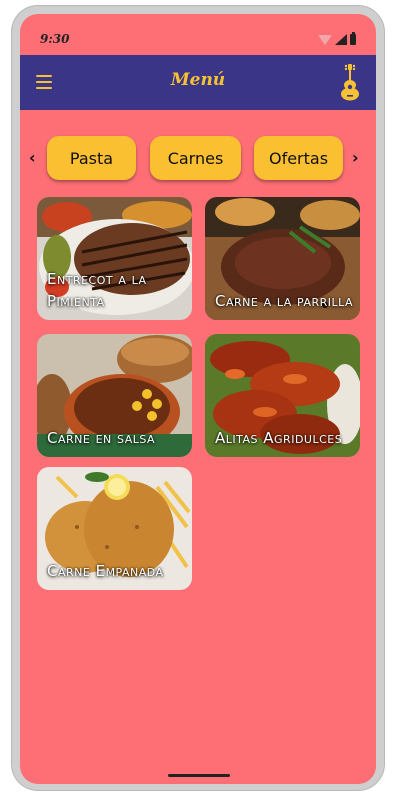 The width and height of the screenshot is (410, 803). I want to click on home-indicator, so click(199, 775).